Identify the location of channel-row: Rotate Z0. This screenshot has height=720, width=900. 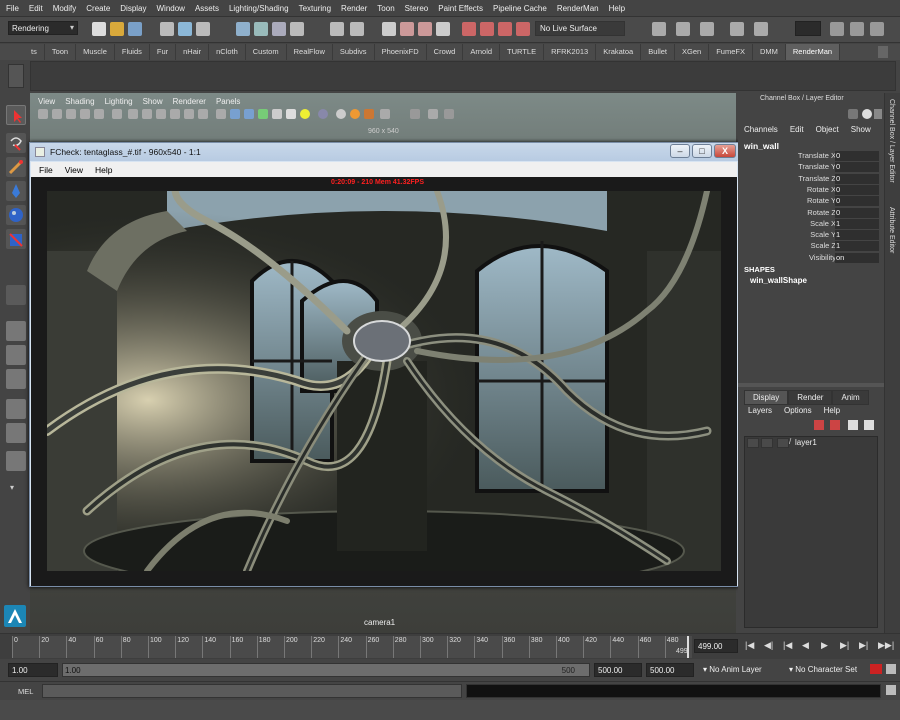
(811, 213).